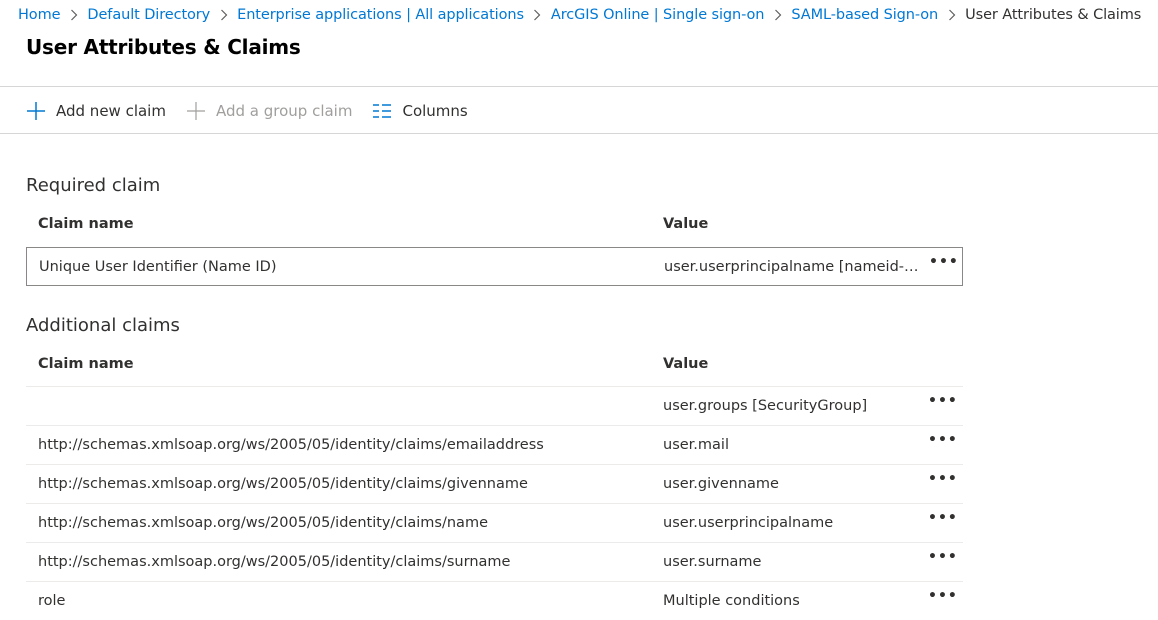  Describe the element at coordinates (111, 111) in the screenshot. I see `add-new-claim-label: Add new claim` at that location.